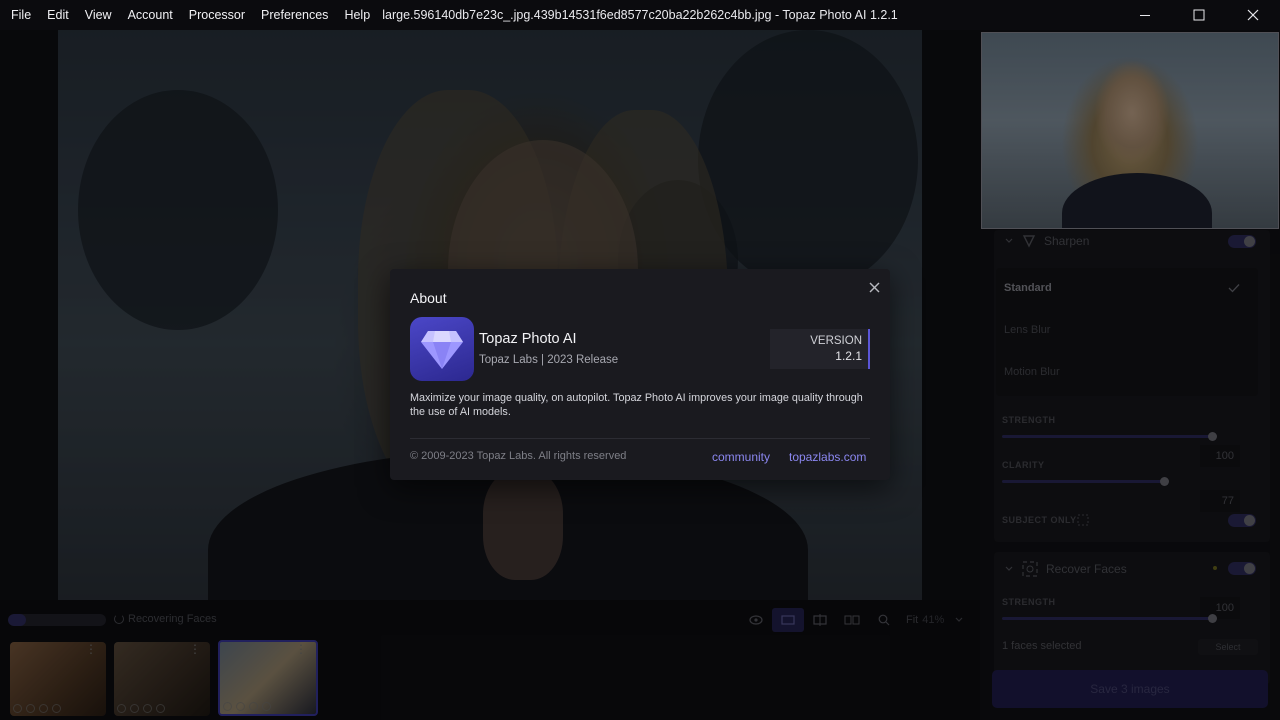 Image resolution: width=1280 pixels, height=720 pixels. Describe the element at coordinates (1027, 330) in the screenshot. I see `model-lens-blur: Lens Blur` at that location.